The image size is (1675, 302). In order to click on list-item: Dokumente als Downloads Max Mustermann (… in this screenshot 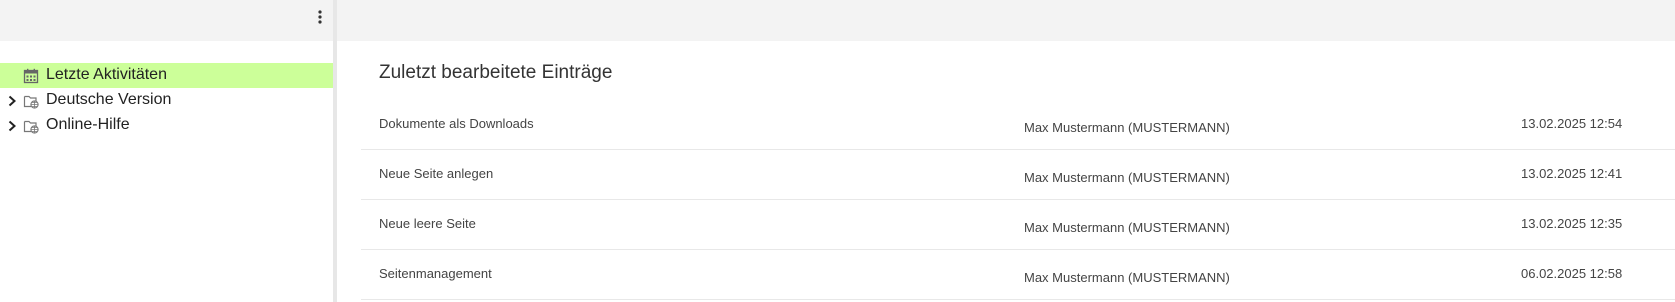, I will do `click(1018, 125)`.